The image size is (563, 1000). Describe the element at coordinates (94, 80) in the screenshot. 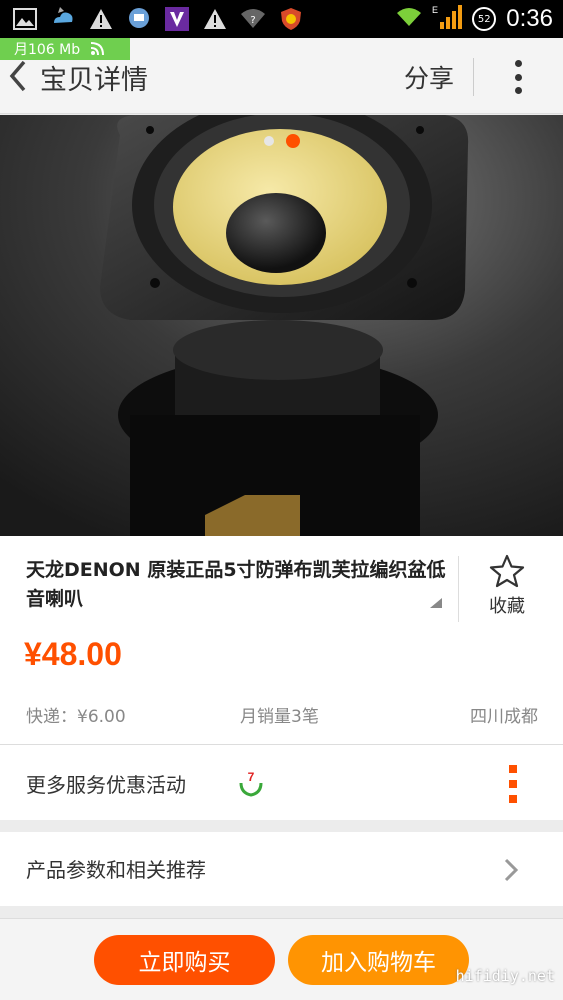

I see `page-title: 宝贝详情` at that location.